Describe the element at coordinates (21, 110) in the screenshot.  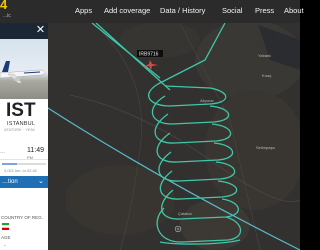
I see `destination-airport-code: IST` at that location.